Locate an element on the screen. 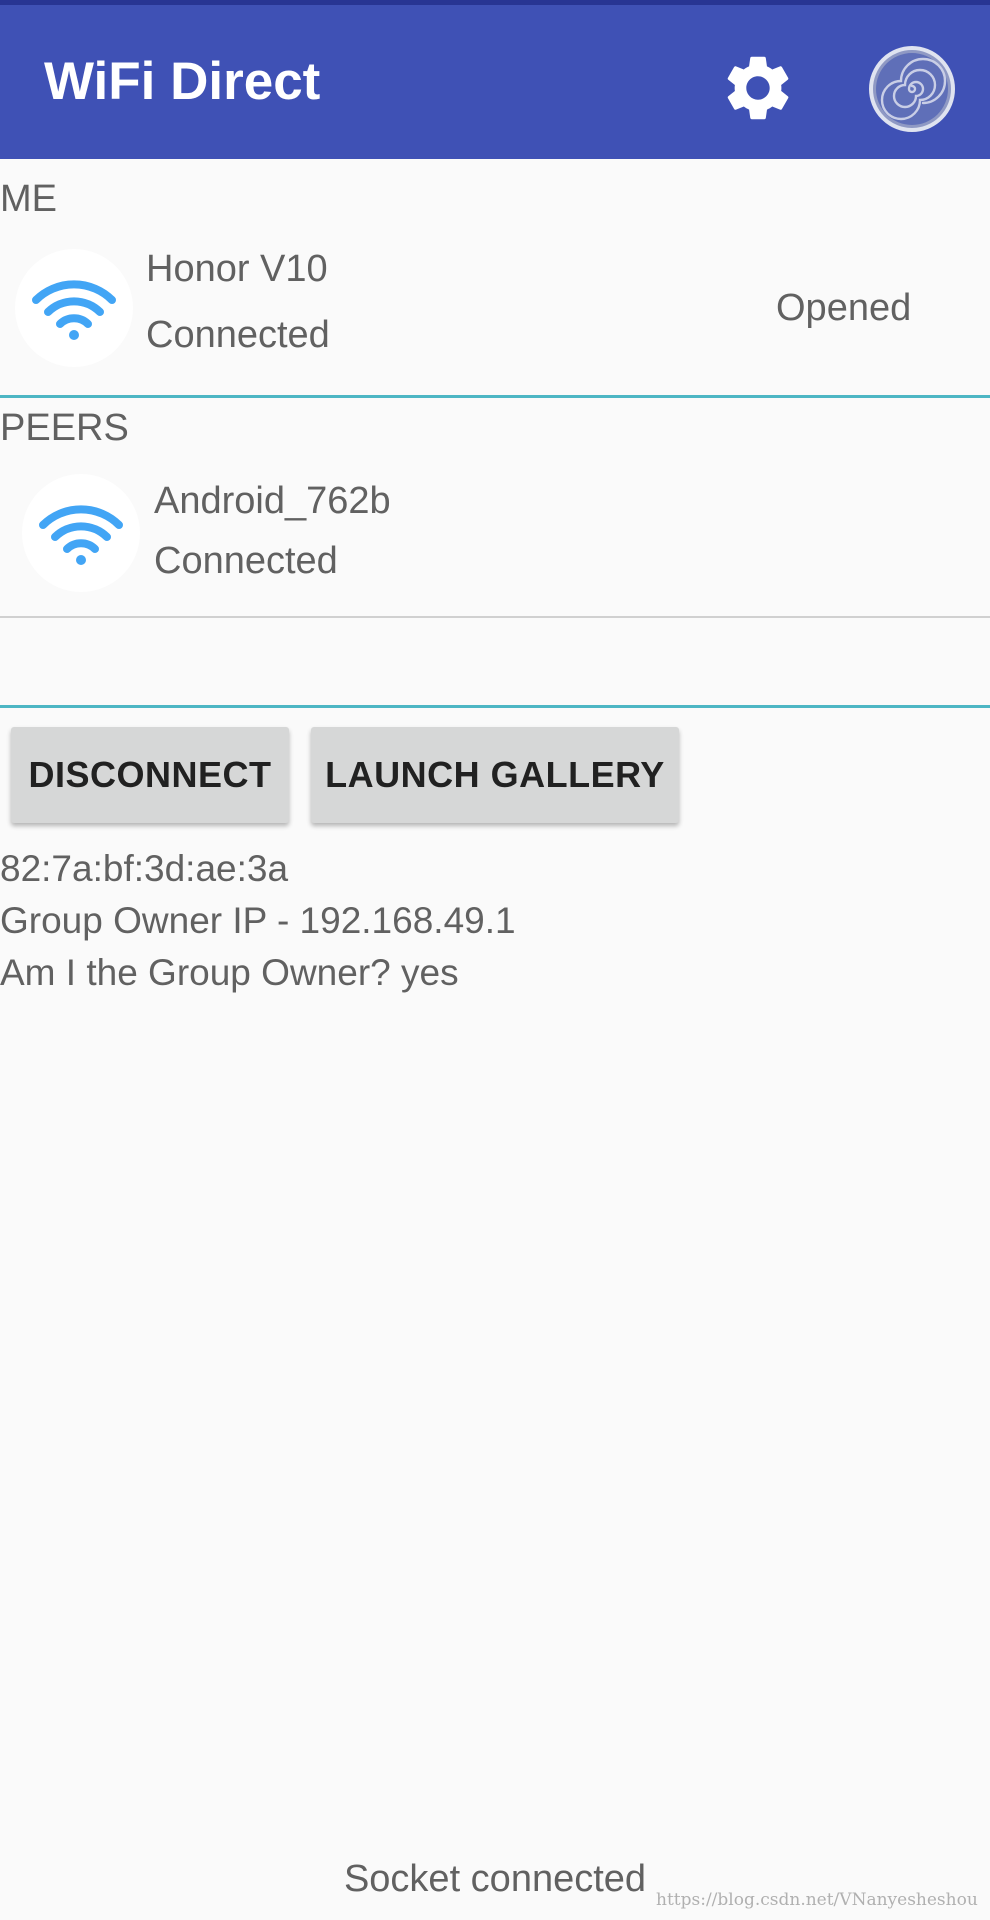  me-device-name: Honor V10 is located at coordinates (237, 269).